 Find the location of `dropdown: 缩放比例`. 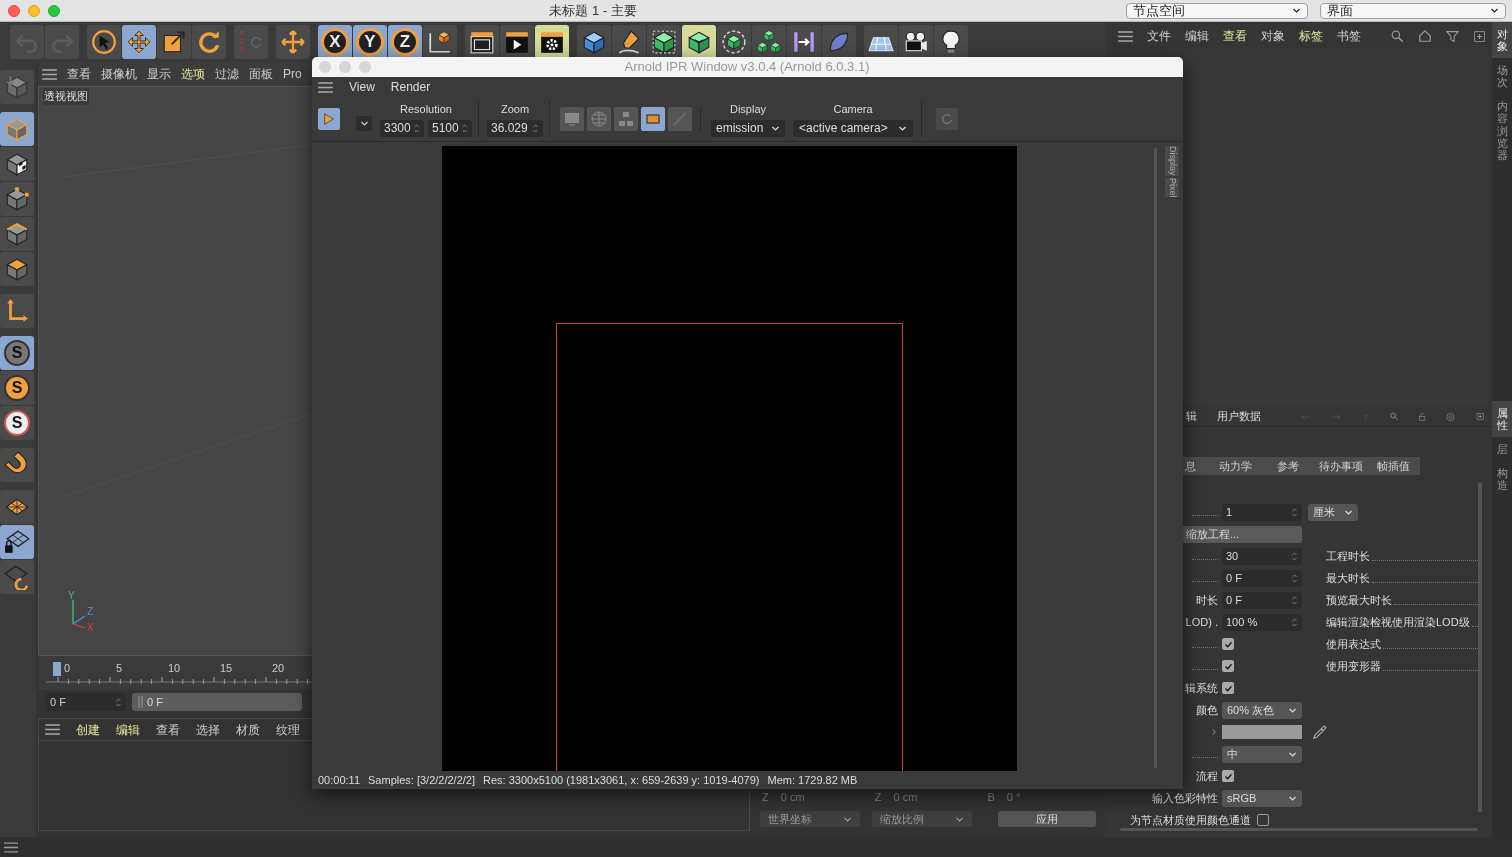

dropdown: 缩放比例 is located at coordinates (922, 819).